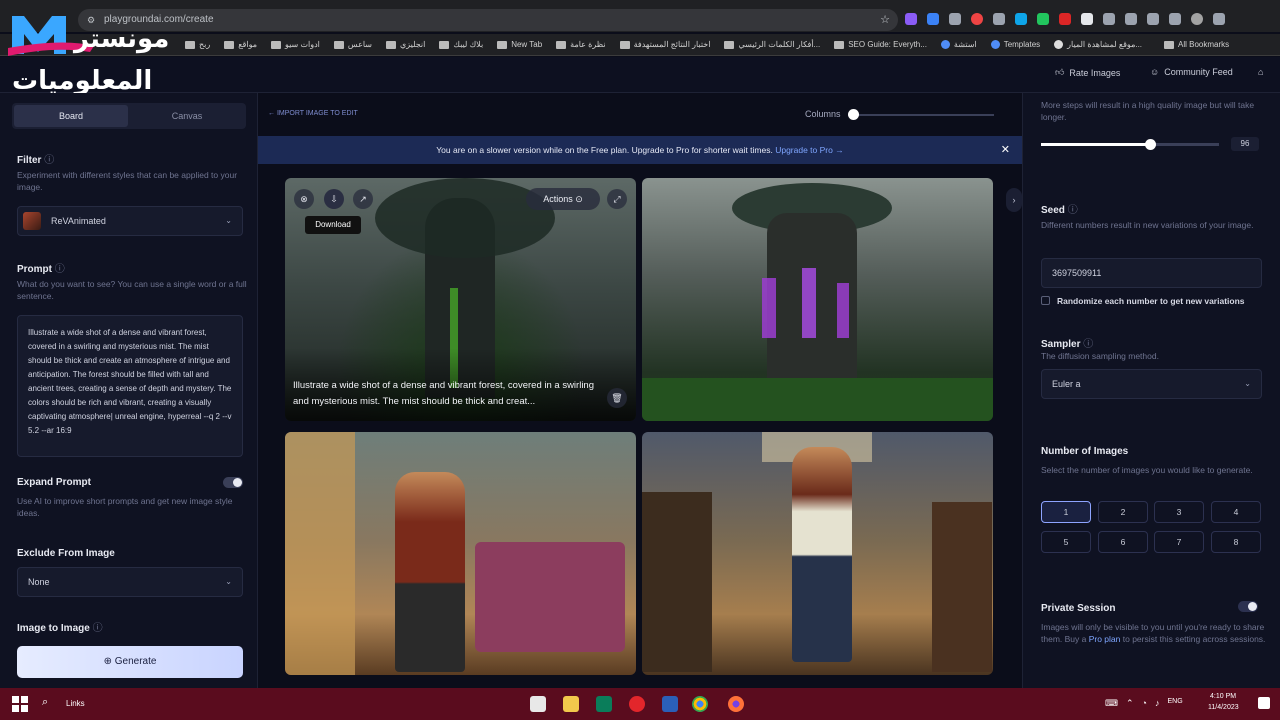 The image size is (1280, 720). Describe the element at coordinates (1191, 72) in the screenshot. I see `community-feed-button: ☺ Community Feed` at that location.